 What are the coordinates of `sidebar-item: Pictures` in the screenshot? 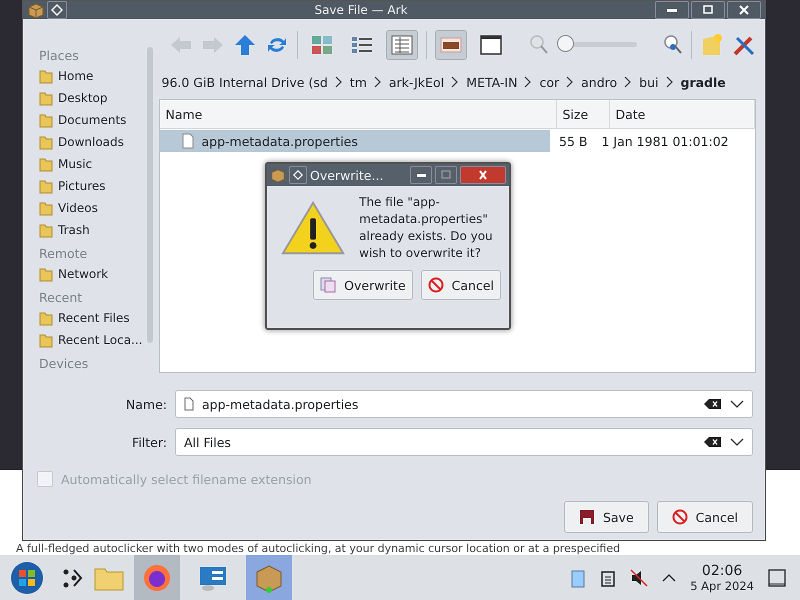 It's located at (90, 186).